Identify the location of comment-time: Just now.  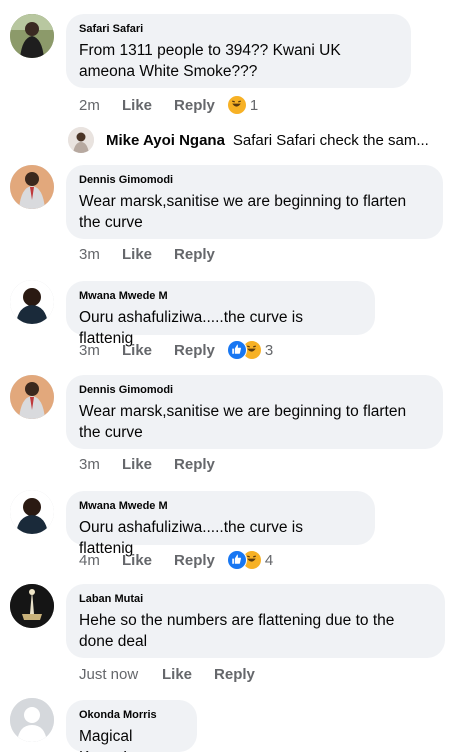
(120, 674).